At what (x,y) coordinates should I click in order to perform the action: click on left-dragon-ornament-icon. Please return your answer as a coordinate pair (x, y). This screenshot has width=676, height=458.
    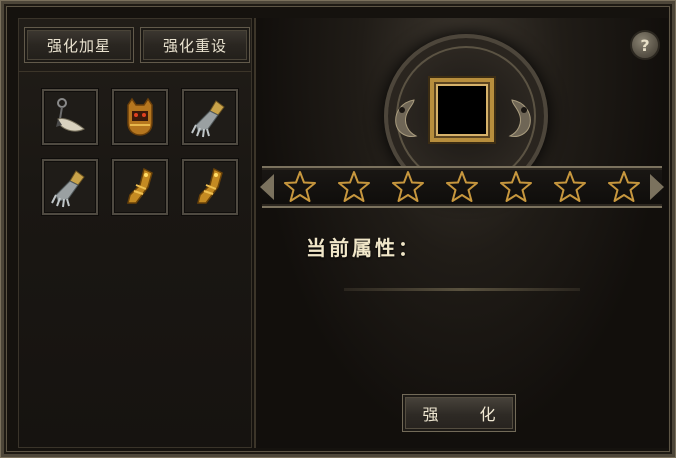
    Looking at the image, I should click on (406, 118).